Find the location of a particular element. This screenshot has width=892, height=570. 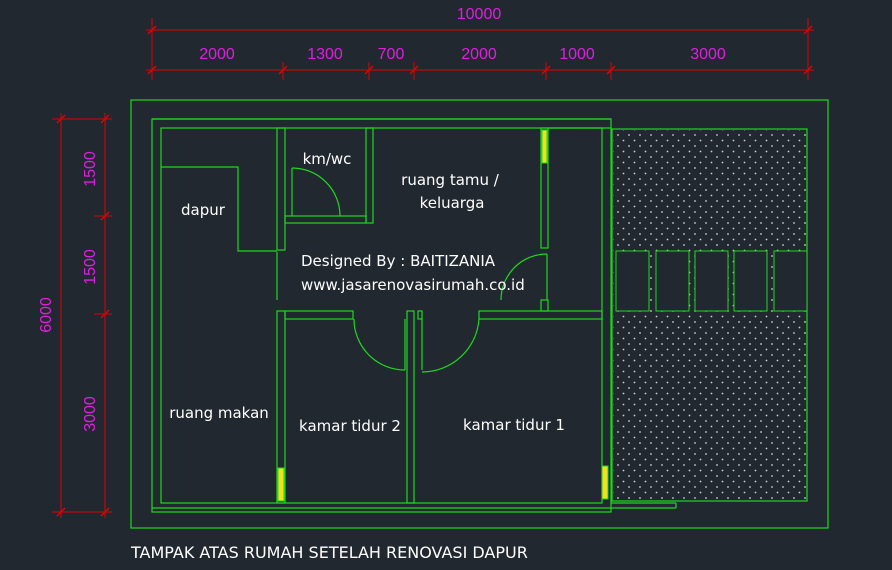

height-label-1: 1500 is located at coordinates (90, 169).